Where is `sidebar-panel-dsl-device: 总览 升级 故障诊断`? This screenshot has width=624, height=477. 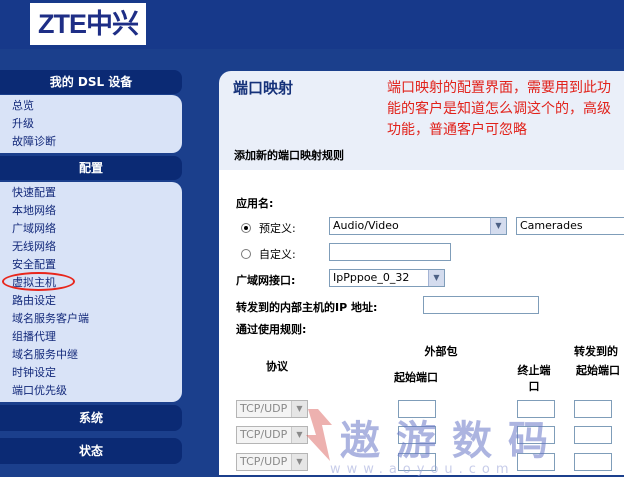
sidebar-panel-dsl-device: 总览 升级 故障诊断 is located at coordinates (91, 124).